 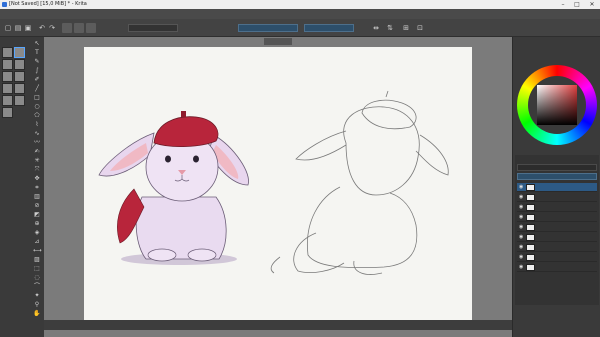 What do you see at coordinates (37, 80) in the screenshot?
I see `freehand-brush-tool-icon: ✐` at bounding box center [37, 80].